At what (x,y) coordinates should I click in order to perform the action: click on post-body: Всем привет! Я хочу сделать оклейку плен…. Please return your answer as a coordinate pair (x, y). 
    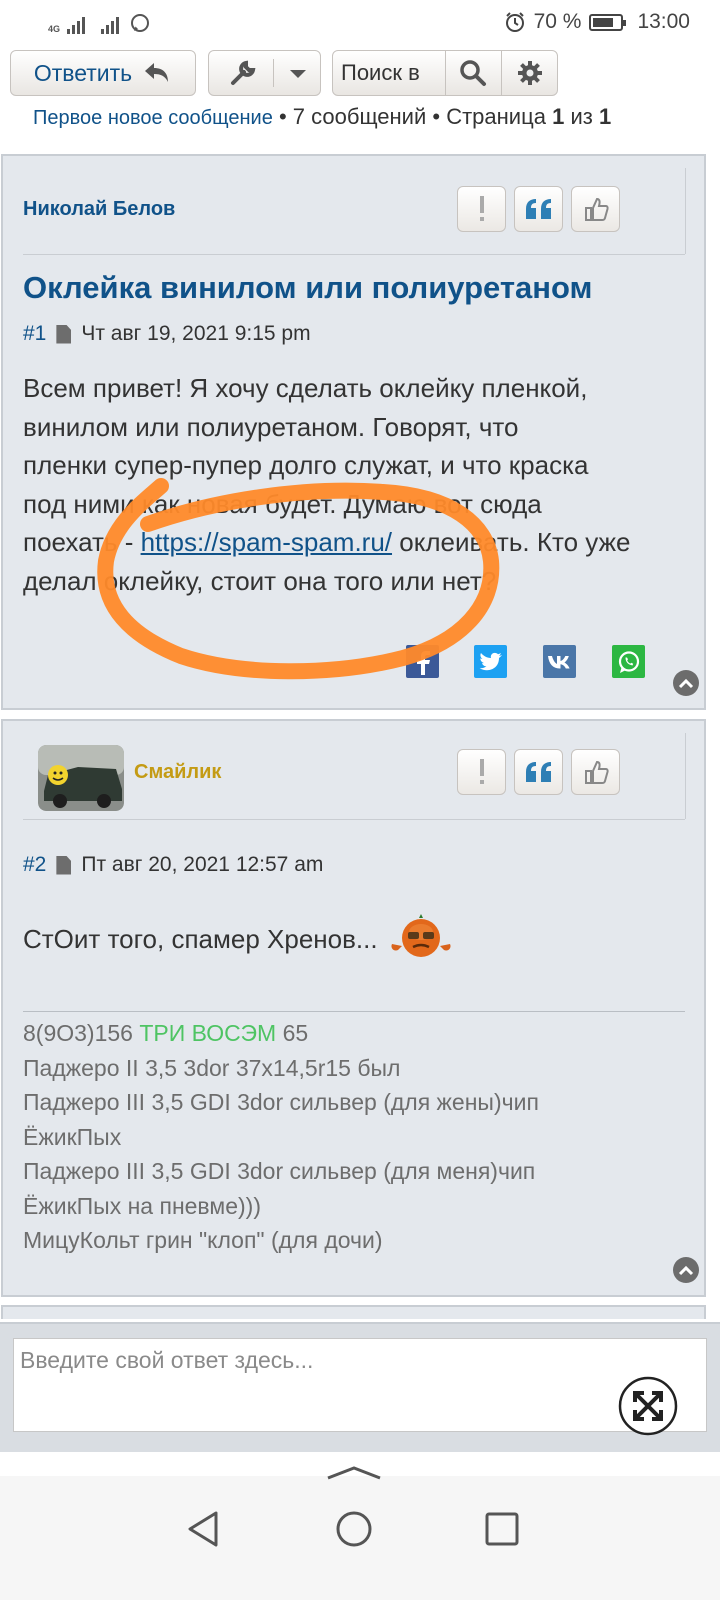
    Looking at the image, I should click on (326, 484).